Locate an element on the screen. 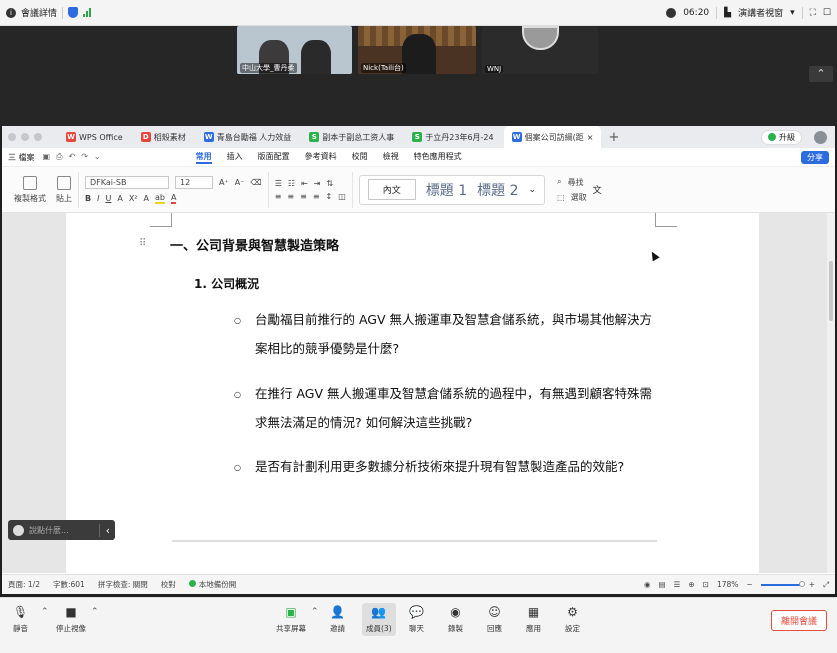 The image size is (837, 653). zoom-level: 178% is located at coordinates (727, 584).